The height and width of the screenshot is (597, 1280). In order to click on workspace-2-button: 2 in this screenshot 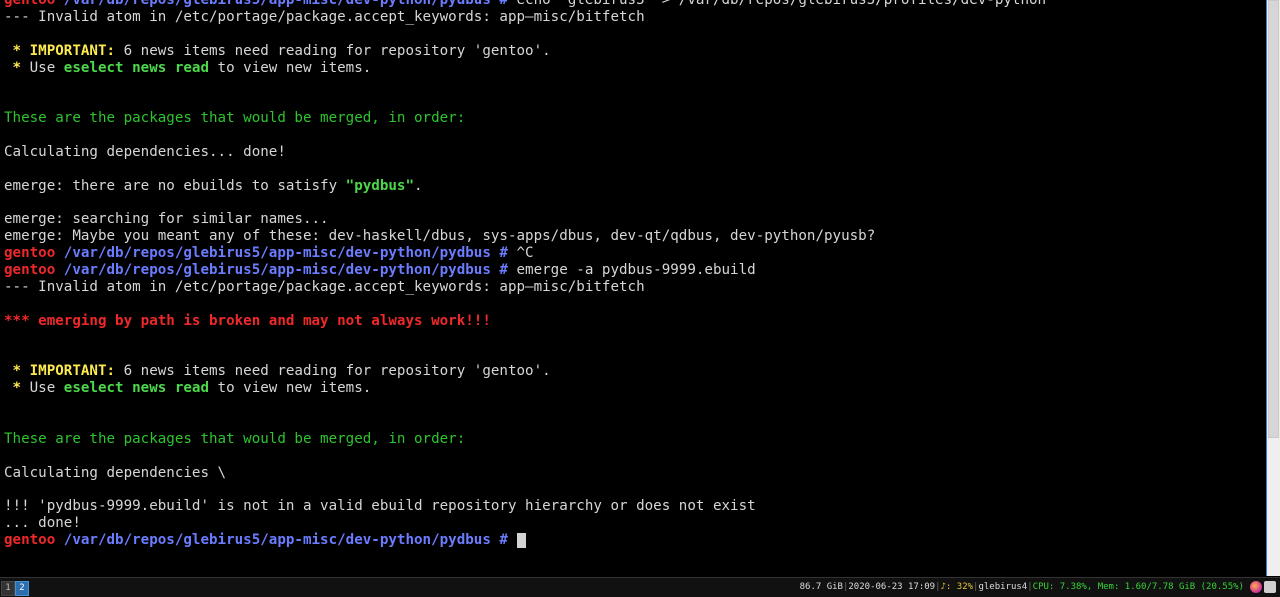, I will do `click(22, 588)`.